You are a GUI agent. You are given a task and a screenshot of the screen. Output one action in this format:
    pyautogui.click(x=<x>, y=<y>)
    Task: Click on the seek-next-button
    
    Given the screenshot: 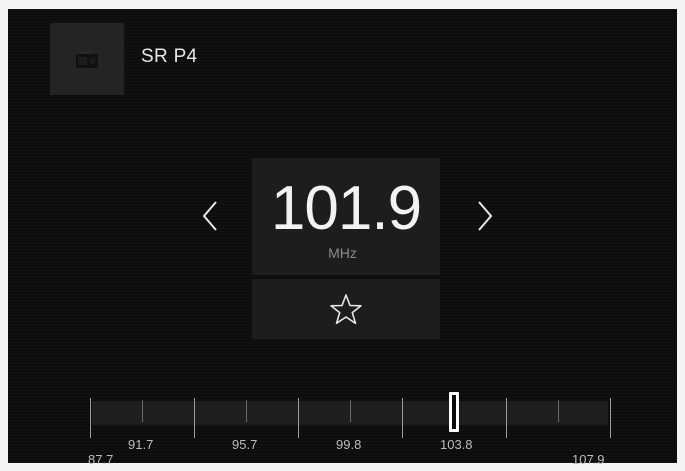 What is the action you would take?
    pyautogui.click(x=485, y=216)
    